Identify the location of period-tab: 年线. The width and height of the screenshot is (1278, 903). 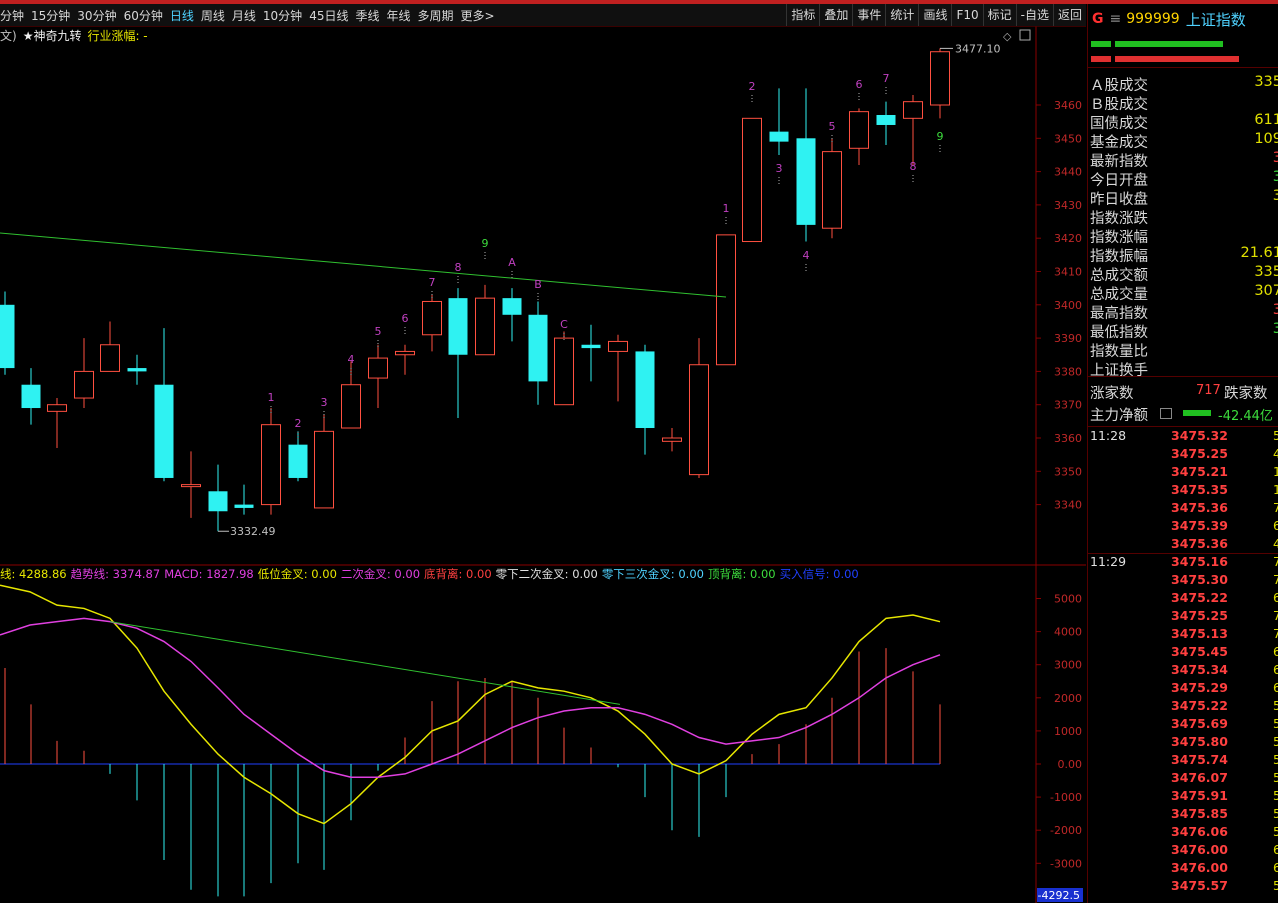
(398, 15).